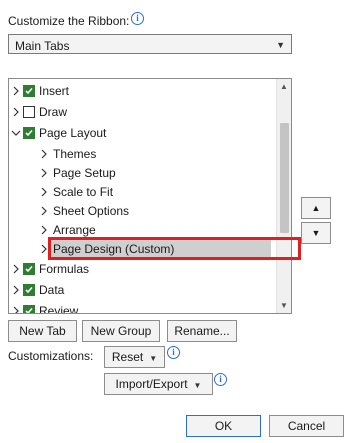 This screenshot has width=351, height=443. What do you see at coordinates (29, 112) in the screenshot?
I see `checkbox-draw` at bounding box center [29, 112].